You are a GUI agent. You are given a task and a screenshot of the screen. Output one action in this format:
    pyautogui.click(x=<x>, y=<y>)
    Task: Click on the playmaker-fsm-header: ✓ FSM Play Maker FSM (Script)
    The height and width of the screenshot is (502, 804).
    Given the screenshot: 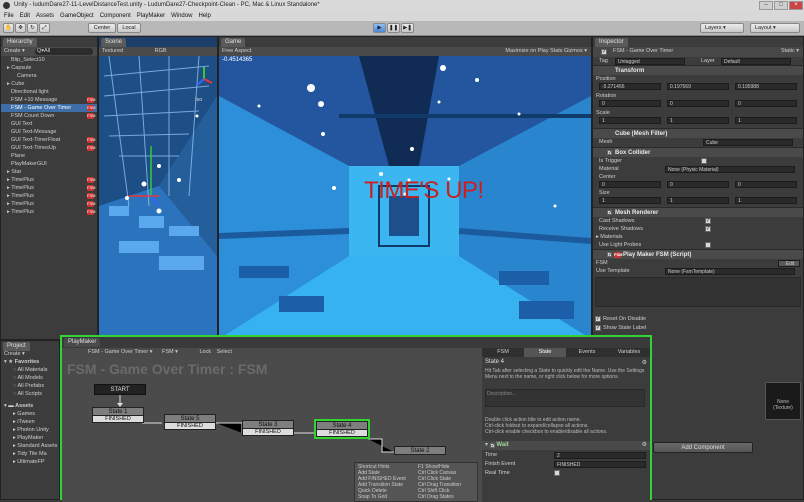 What is the action you would take?
    pyautogui.click(x=698, y=254)
    